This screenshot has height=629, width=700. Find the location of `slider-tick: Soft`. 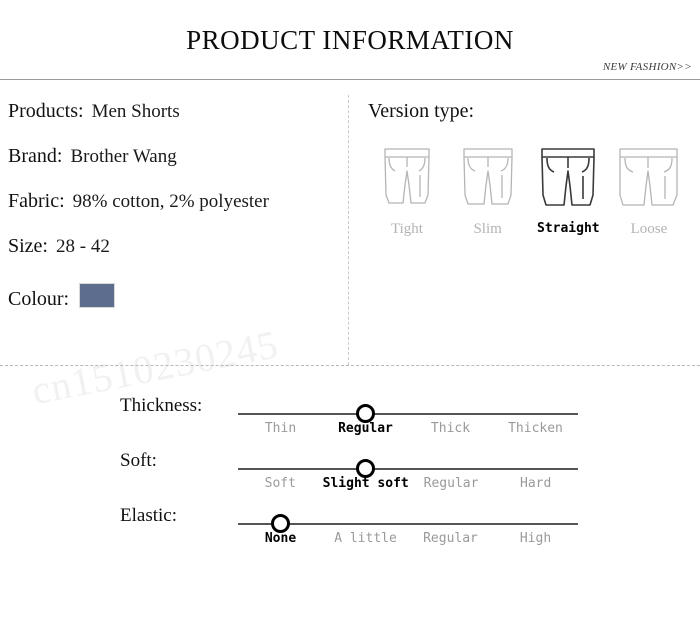

slider-tick: Soft is located at coordinates (280, 483).